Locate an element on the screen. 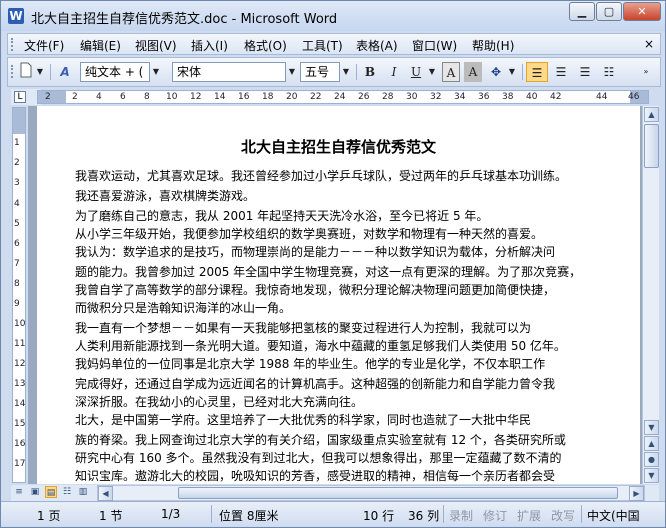 This screenshot has height=528, width=666. ruler-tick-label: 30 is located at coordinates (412, 97).